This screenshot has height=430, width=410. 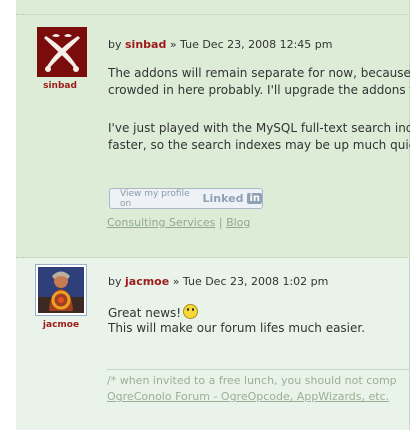 I want to click on username: jacmoe, so click(x=61, y=325).